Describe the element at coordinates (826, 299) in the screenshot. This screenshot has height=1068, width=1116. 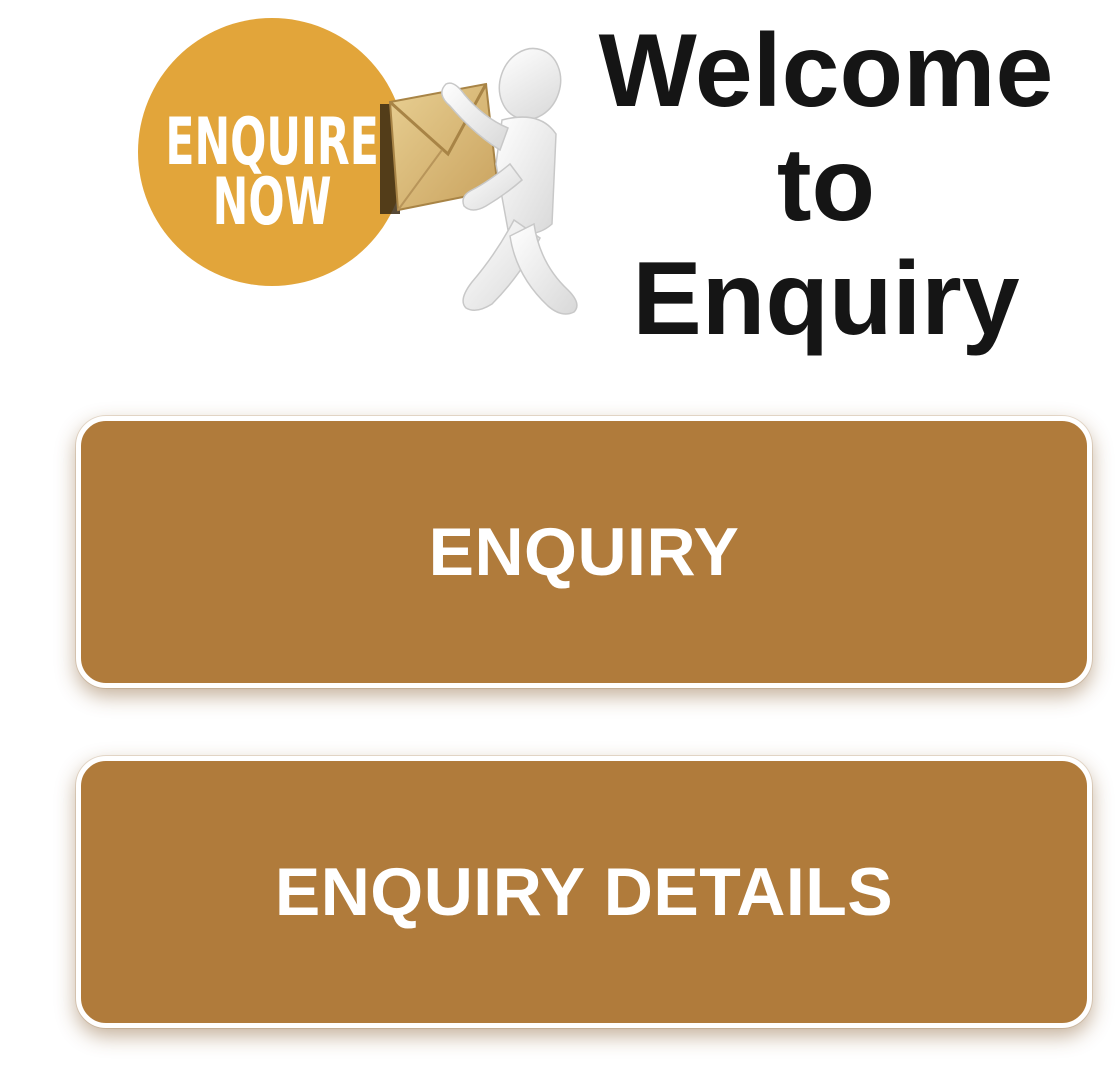
I see `welcome-line-3: Enquiry` at that location.